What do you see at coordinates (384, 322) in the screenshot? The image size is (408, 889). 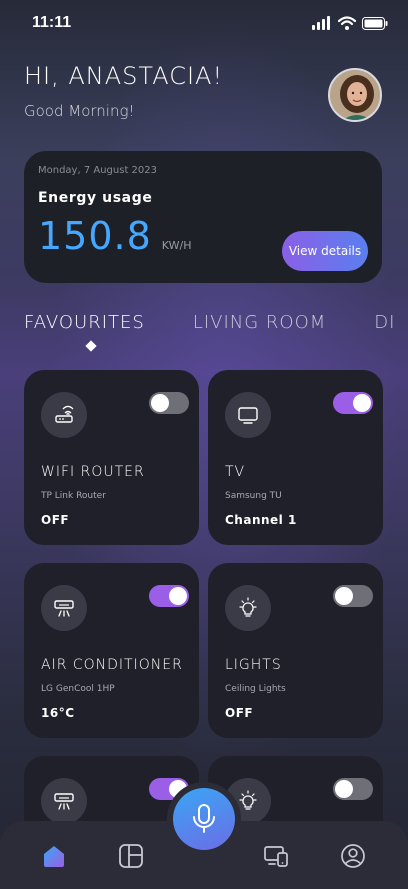 I see `tab-dining-room: DI` at bounding box center [384, 322].